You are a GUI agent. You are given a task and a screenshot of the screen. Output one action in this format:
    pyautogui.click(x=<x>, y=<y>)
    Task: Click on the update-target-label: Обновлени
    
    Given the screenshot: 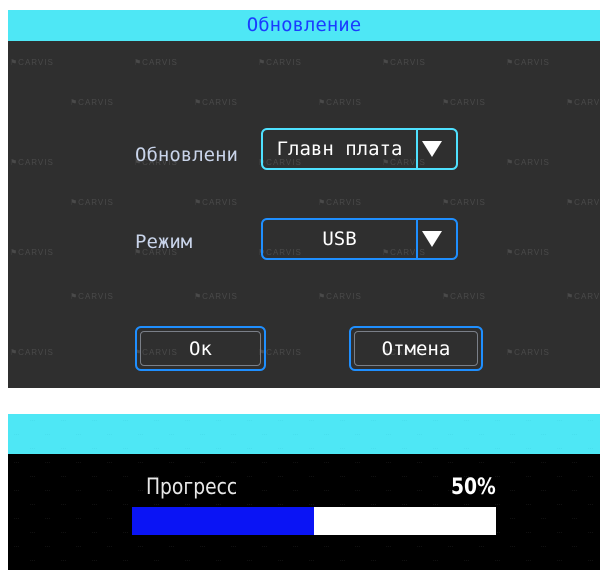 What is the action you would take?
    pyautogui.click(x=186, y=155)
    